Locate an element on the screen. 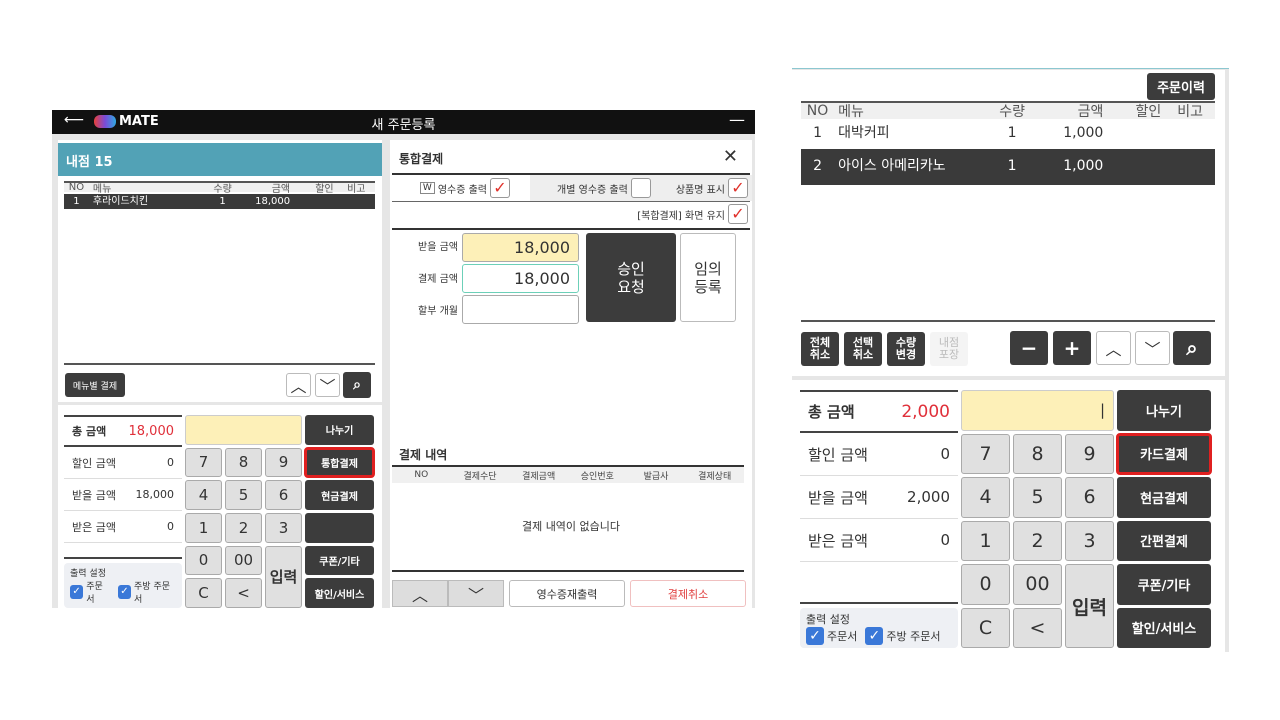 The height and width of the screenshot is (720, 1280). cell-menu: 아이스 아메리카노 is located at coordinates (892, 166).